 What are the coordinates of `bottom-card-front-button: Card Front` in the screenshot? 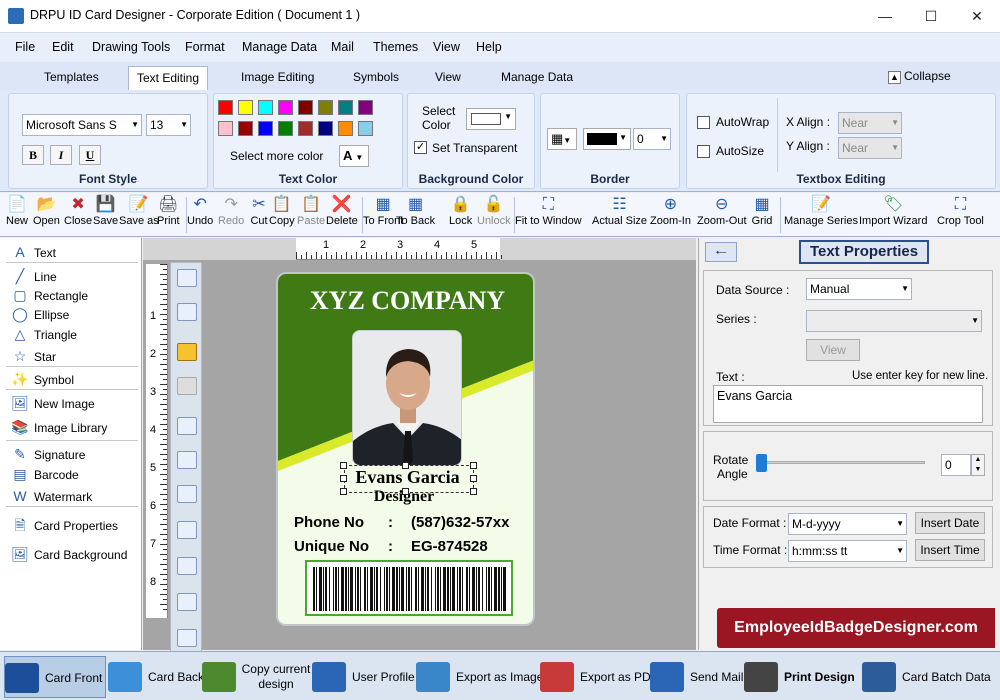 It's located at (55, 677).